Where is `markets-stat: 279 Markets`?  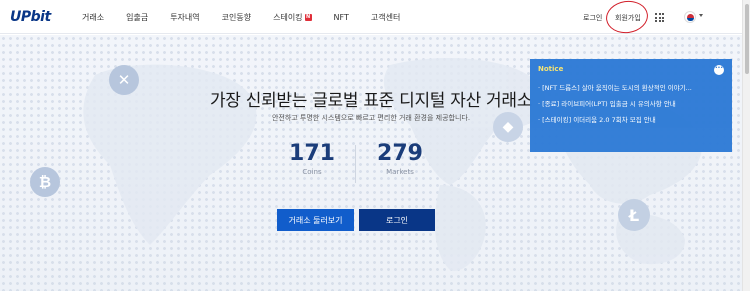 markets-stat: 279 Markets is located at coordinates (400, 158).